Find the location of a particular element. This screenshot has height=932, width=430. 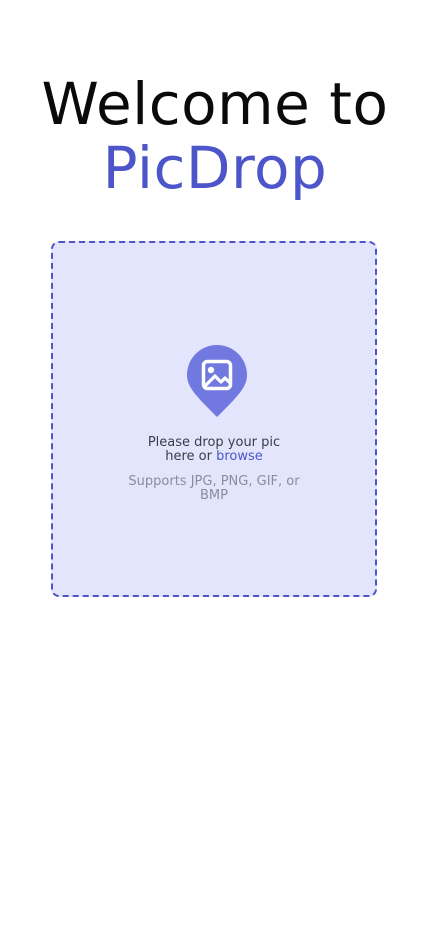

title-brand-name: PicDrop is located at coordinates (215, 168).